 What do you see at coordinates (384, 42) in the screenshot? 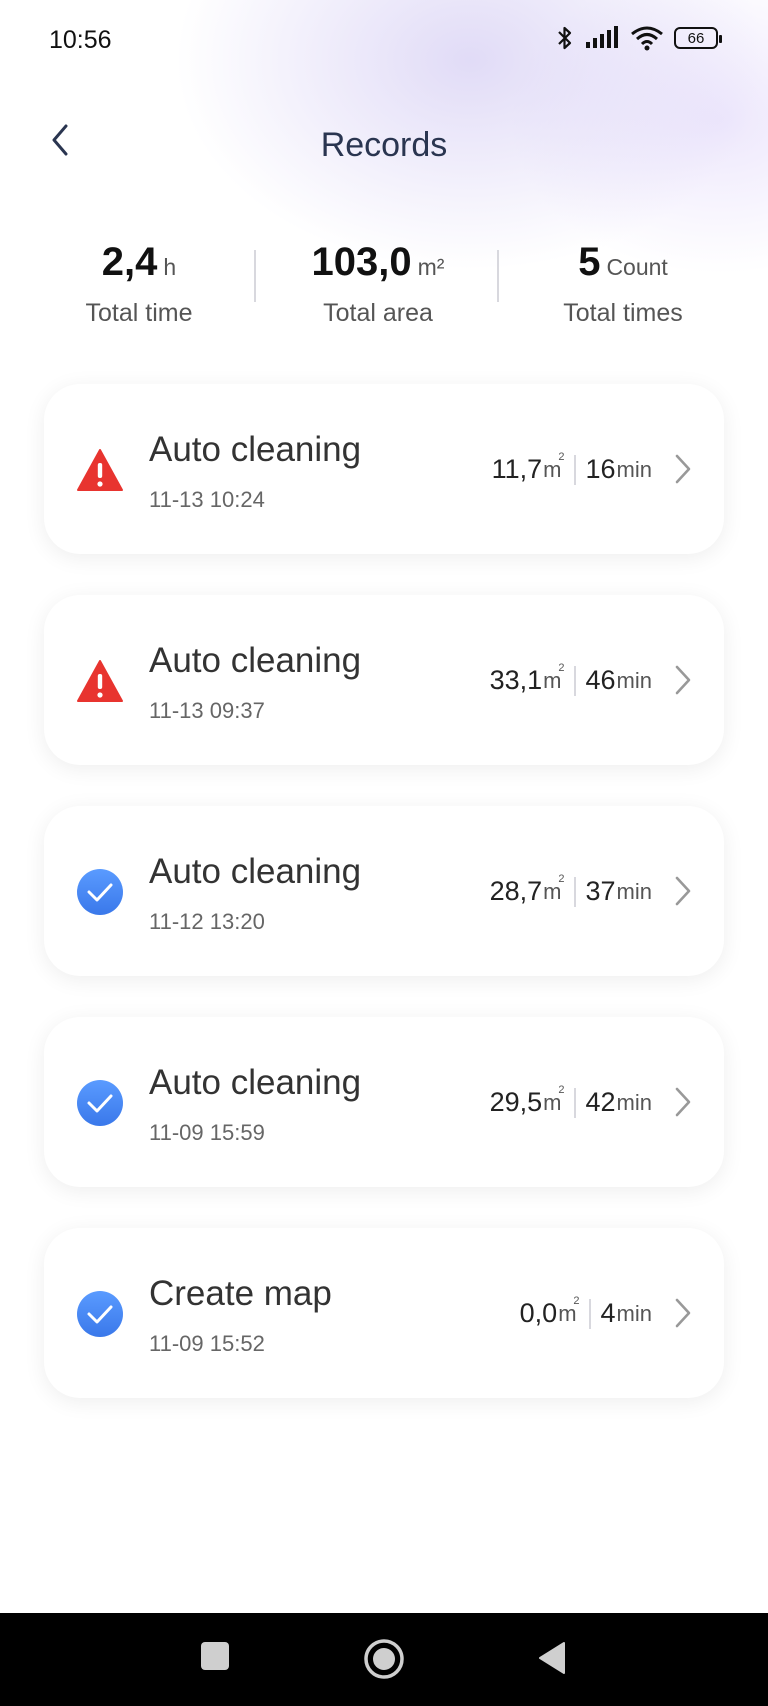
I see `status-bar: 10:56 66` at bounding box center [384, 42].